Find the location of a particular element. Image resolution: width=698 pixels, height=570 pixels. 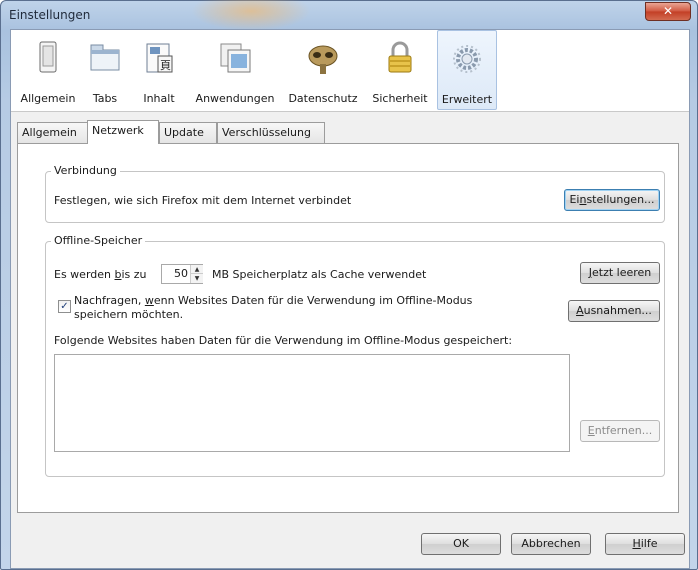

connection-legend: Verbindung is located at coordinates (85, 170).